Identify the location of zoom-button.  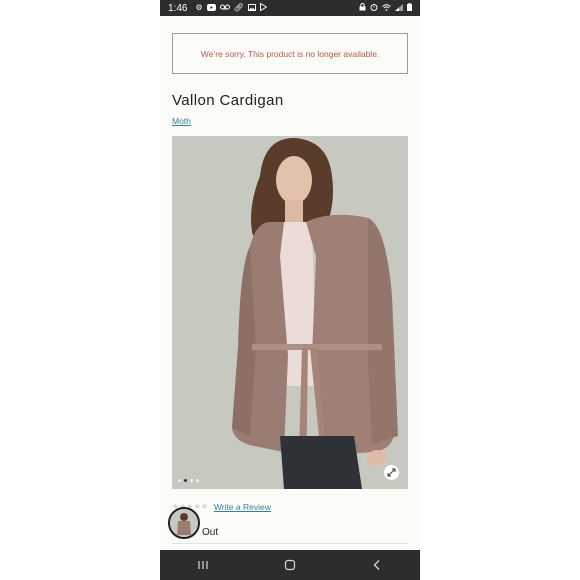
(391, 472).